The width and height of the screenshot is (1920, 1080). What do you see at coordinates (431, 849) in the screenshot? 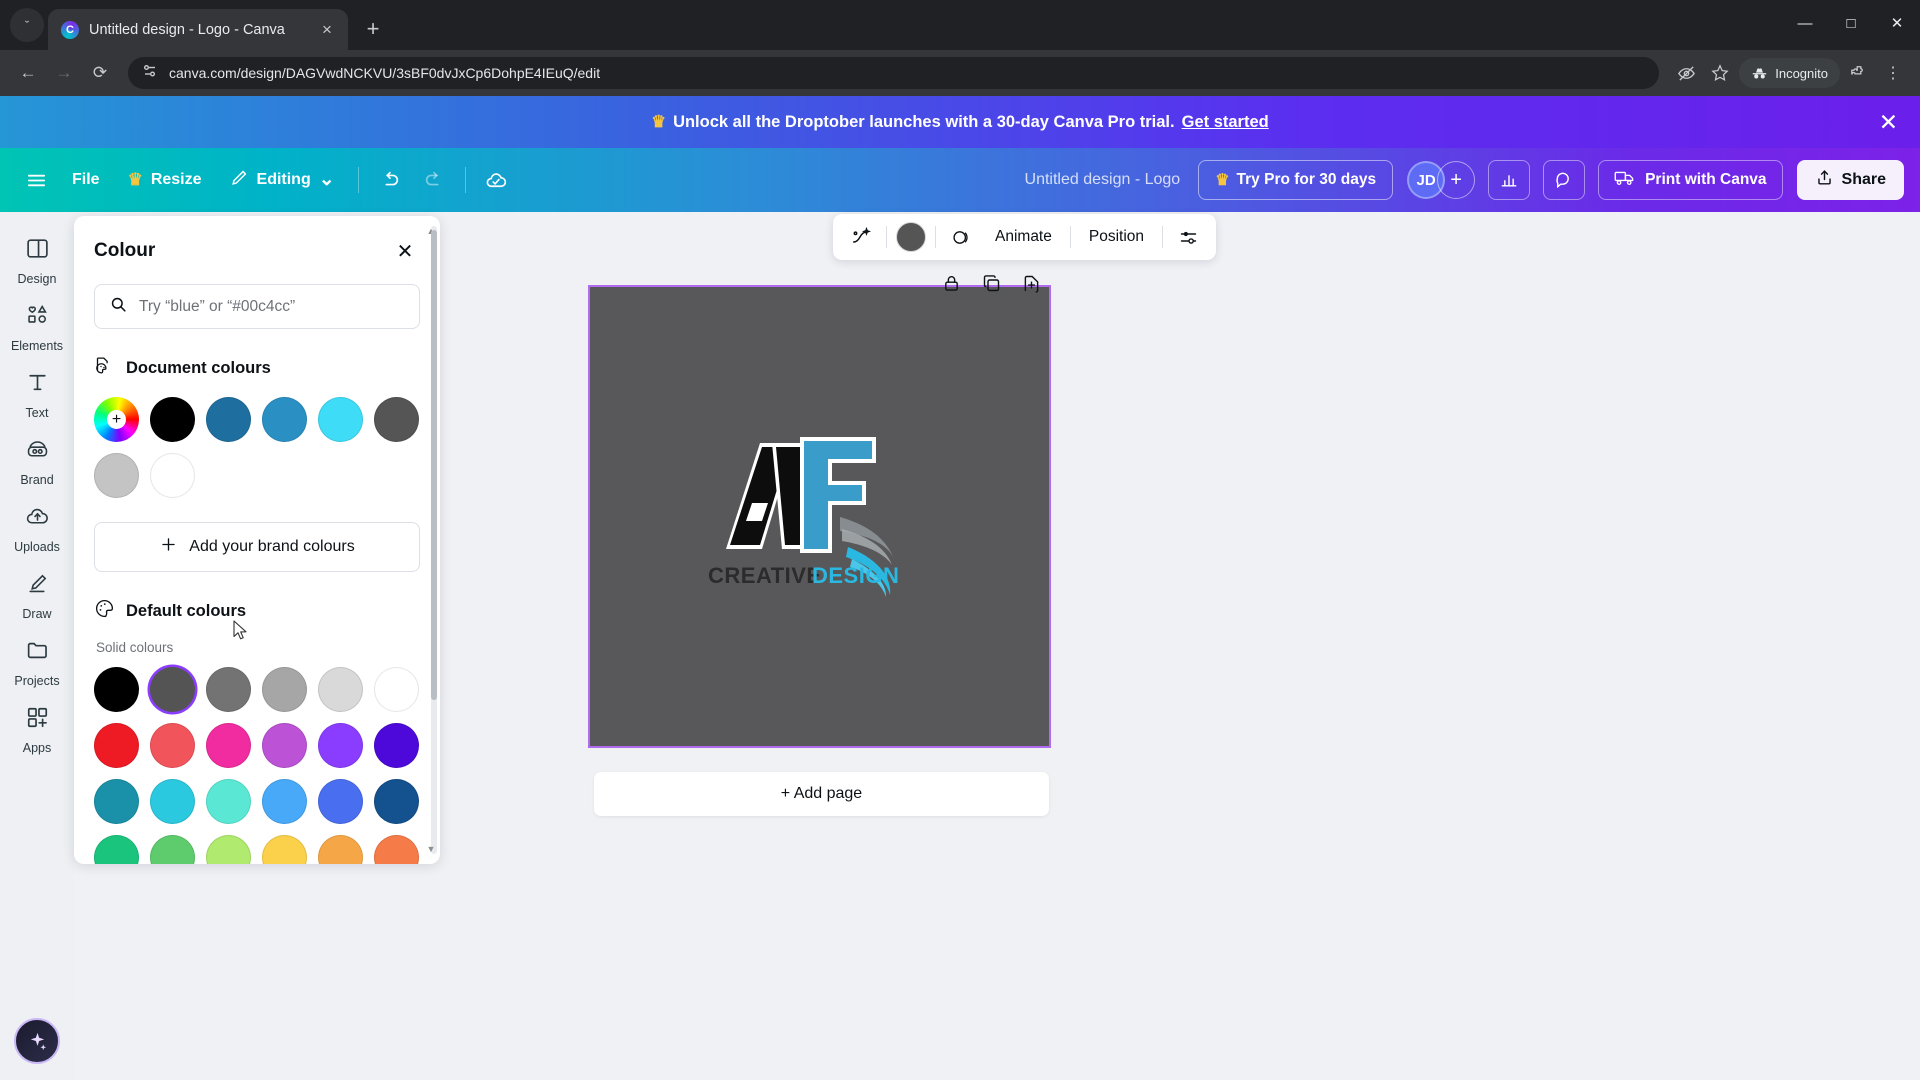
I see `scroll-down-icon: ▼` at bounding box center [431, 849].